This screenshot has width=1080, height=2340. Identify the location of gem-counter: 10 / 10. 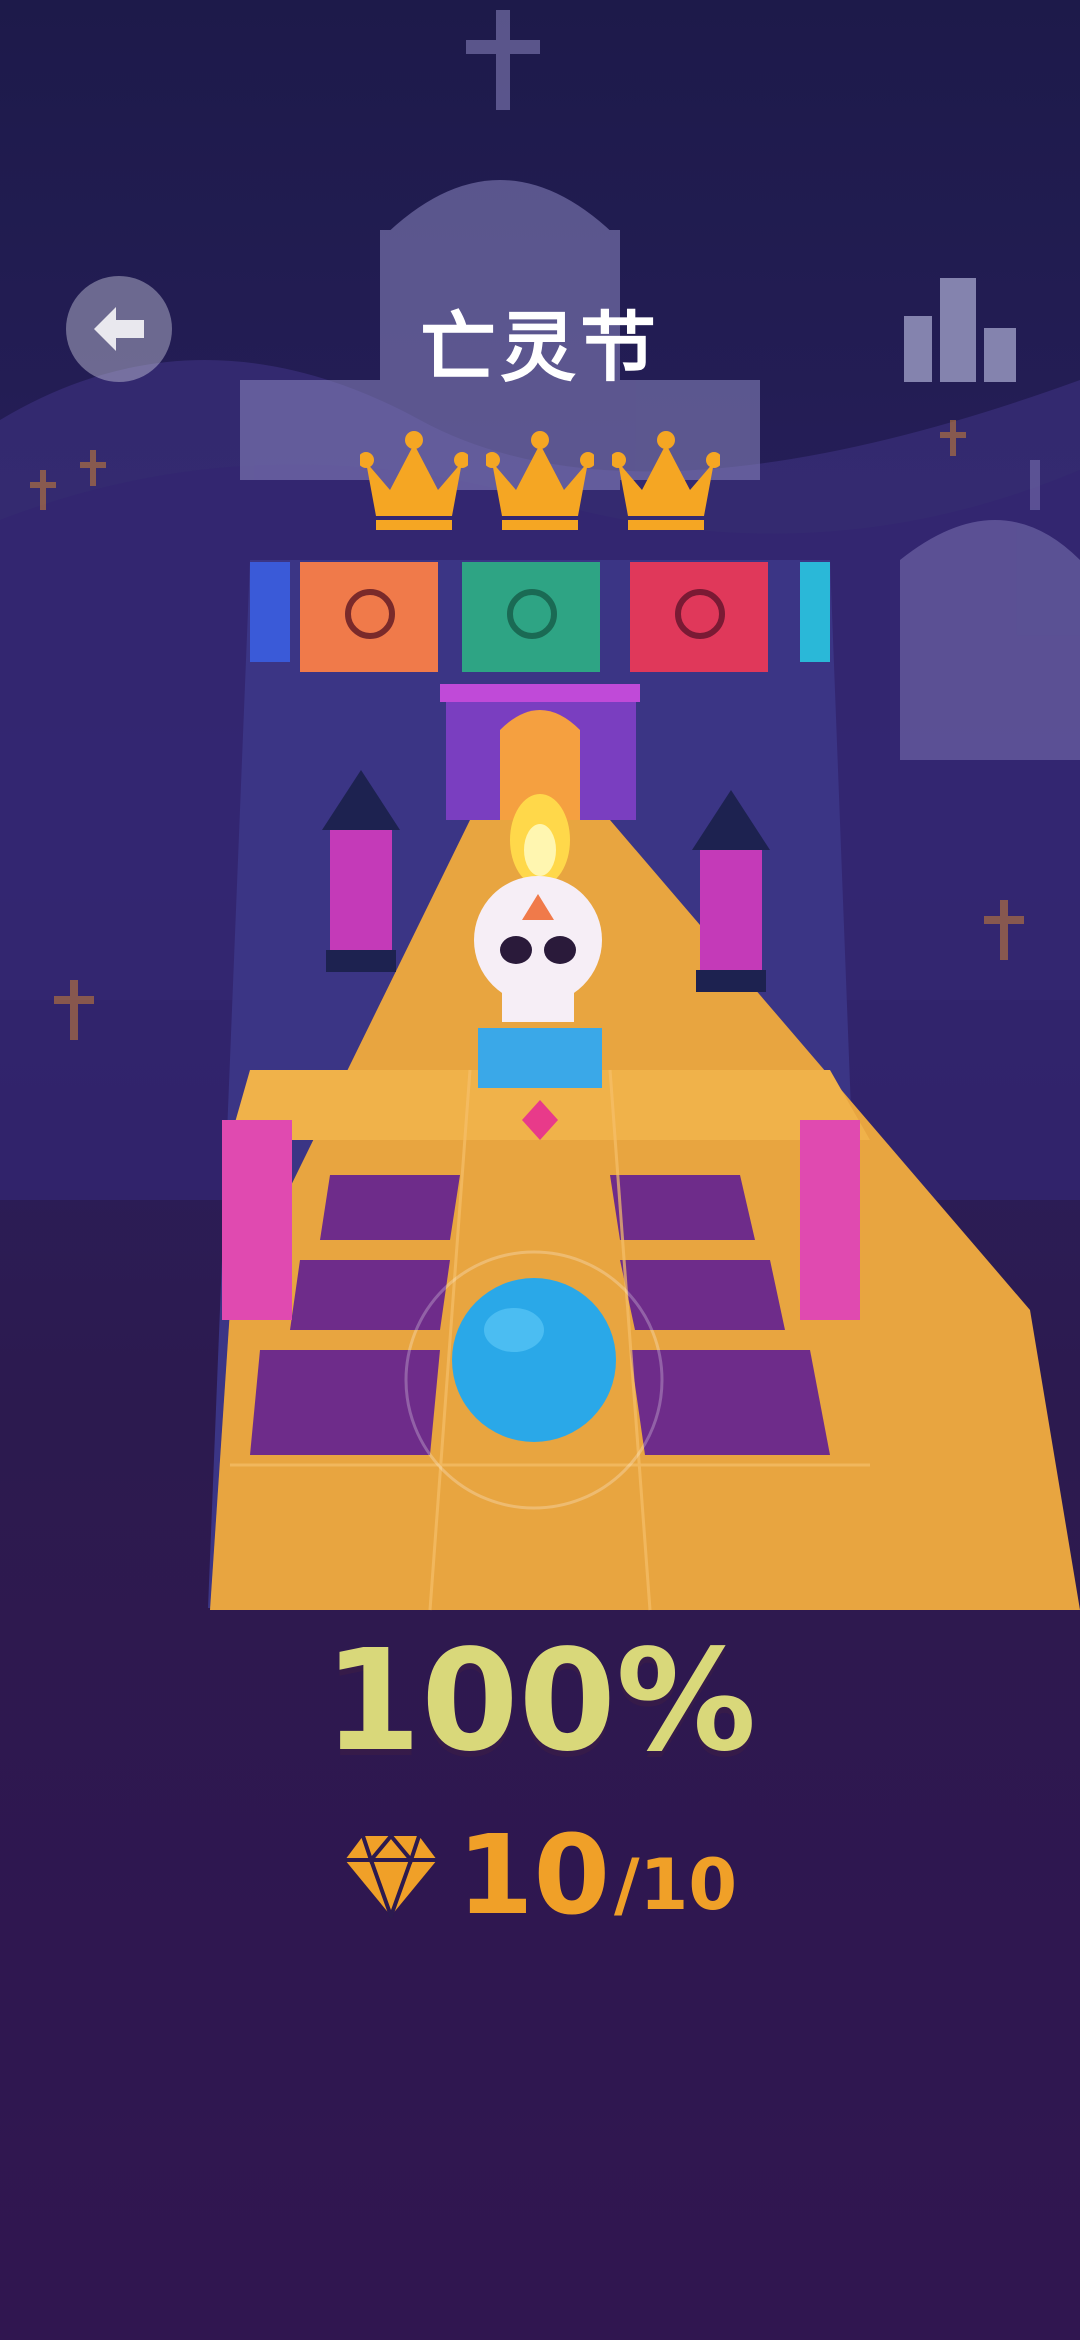
(540, 1870).